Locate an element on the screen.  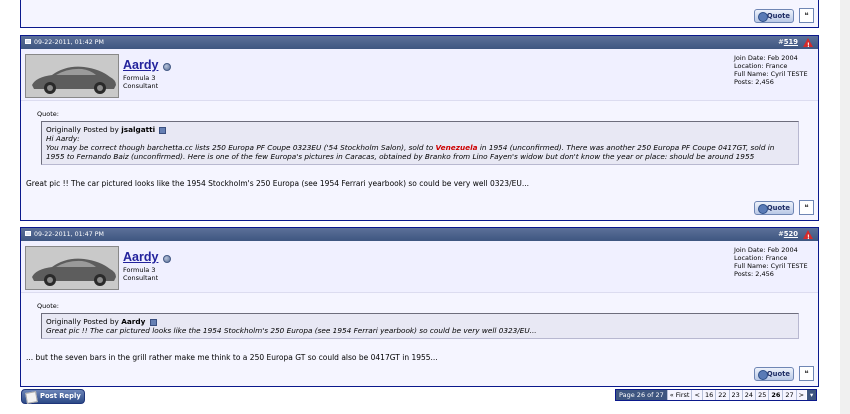
quote-author: Aardy is located at coordinates (133, 321).